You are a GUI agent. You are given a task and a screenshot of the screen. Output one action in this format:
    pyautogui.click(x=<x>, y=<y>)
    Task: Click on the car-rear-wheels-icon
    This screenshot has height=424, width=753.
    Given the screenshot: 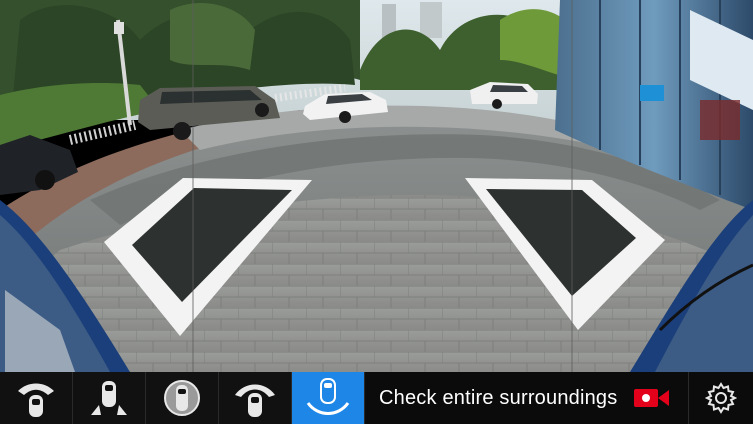 What is the action you would take?
    pyautogui.click(x=109, y=398)
    